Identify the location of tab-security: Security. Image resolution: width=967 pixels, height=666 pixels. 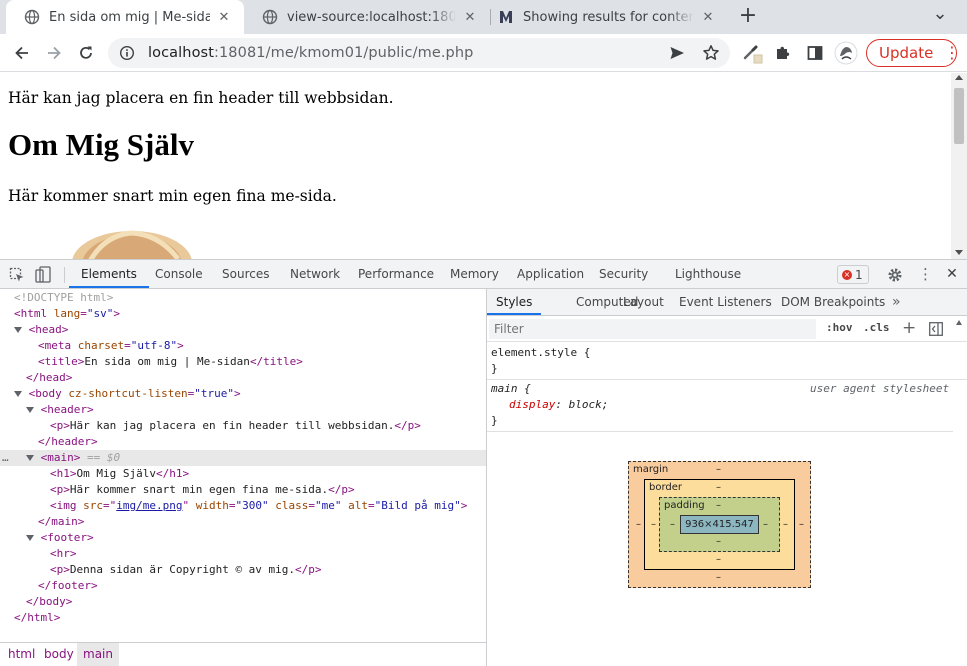
(623, 274).